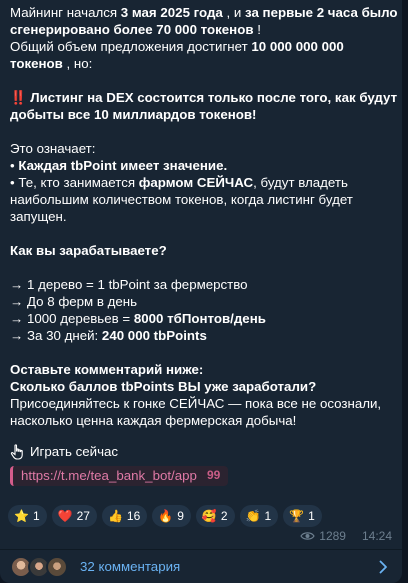  Describe the element at coordinates (65, 516) in the screenshot. I see `heart-icon: ❤️` at that location.